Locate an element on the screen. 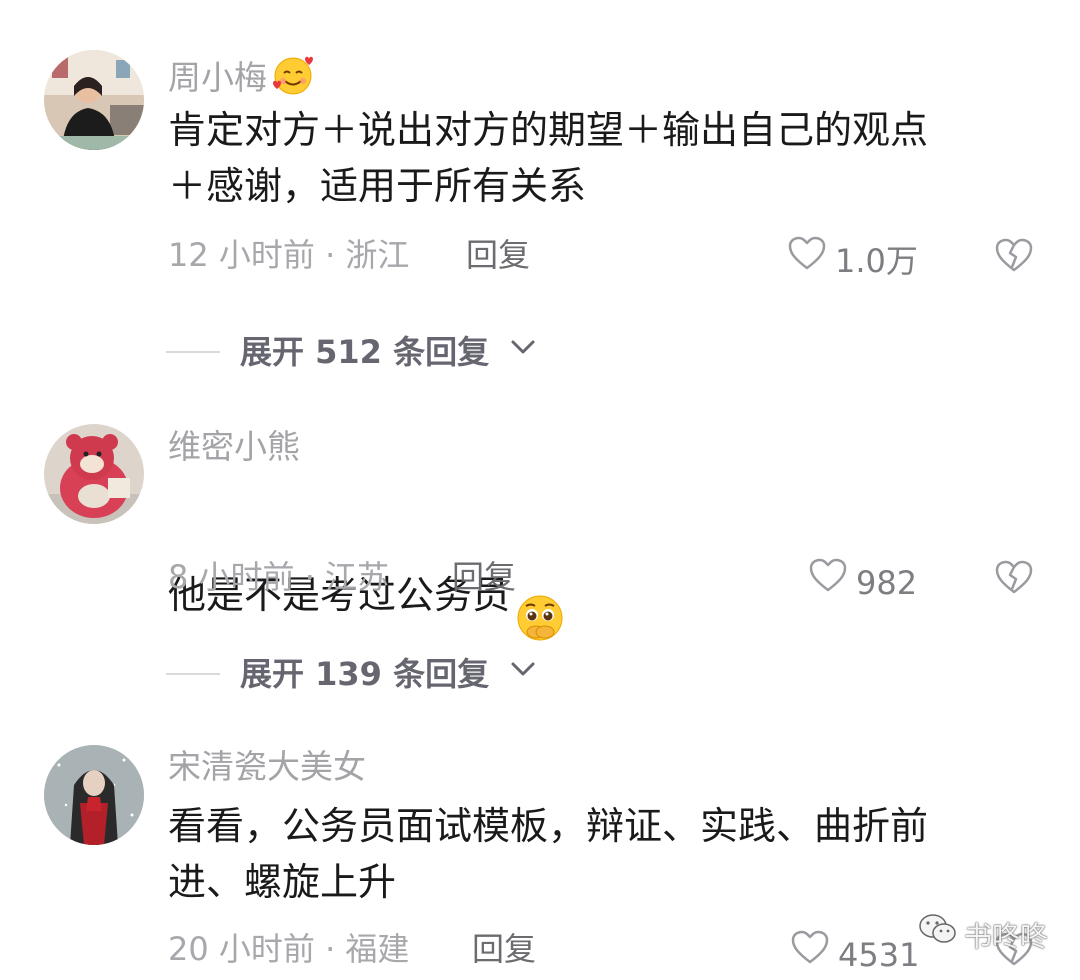 The image size is (1080, 980). expand-replies-button: 展开 139 条回复 is located at coordinates (351, 674).